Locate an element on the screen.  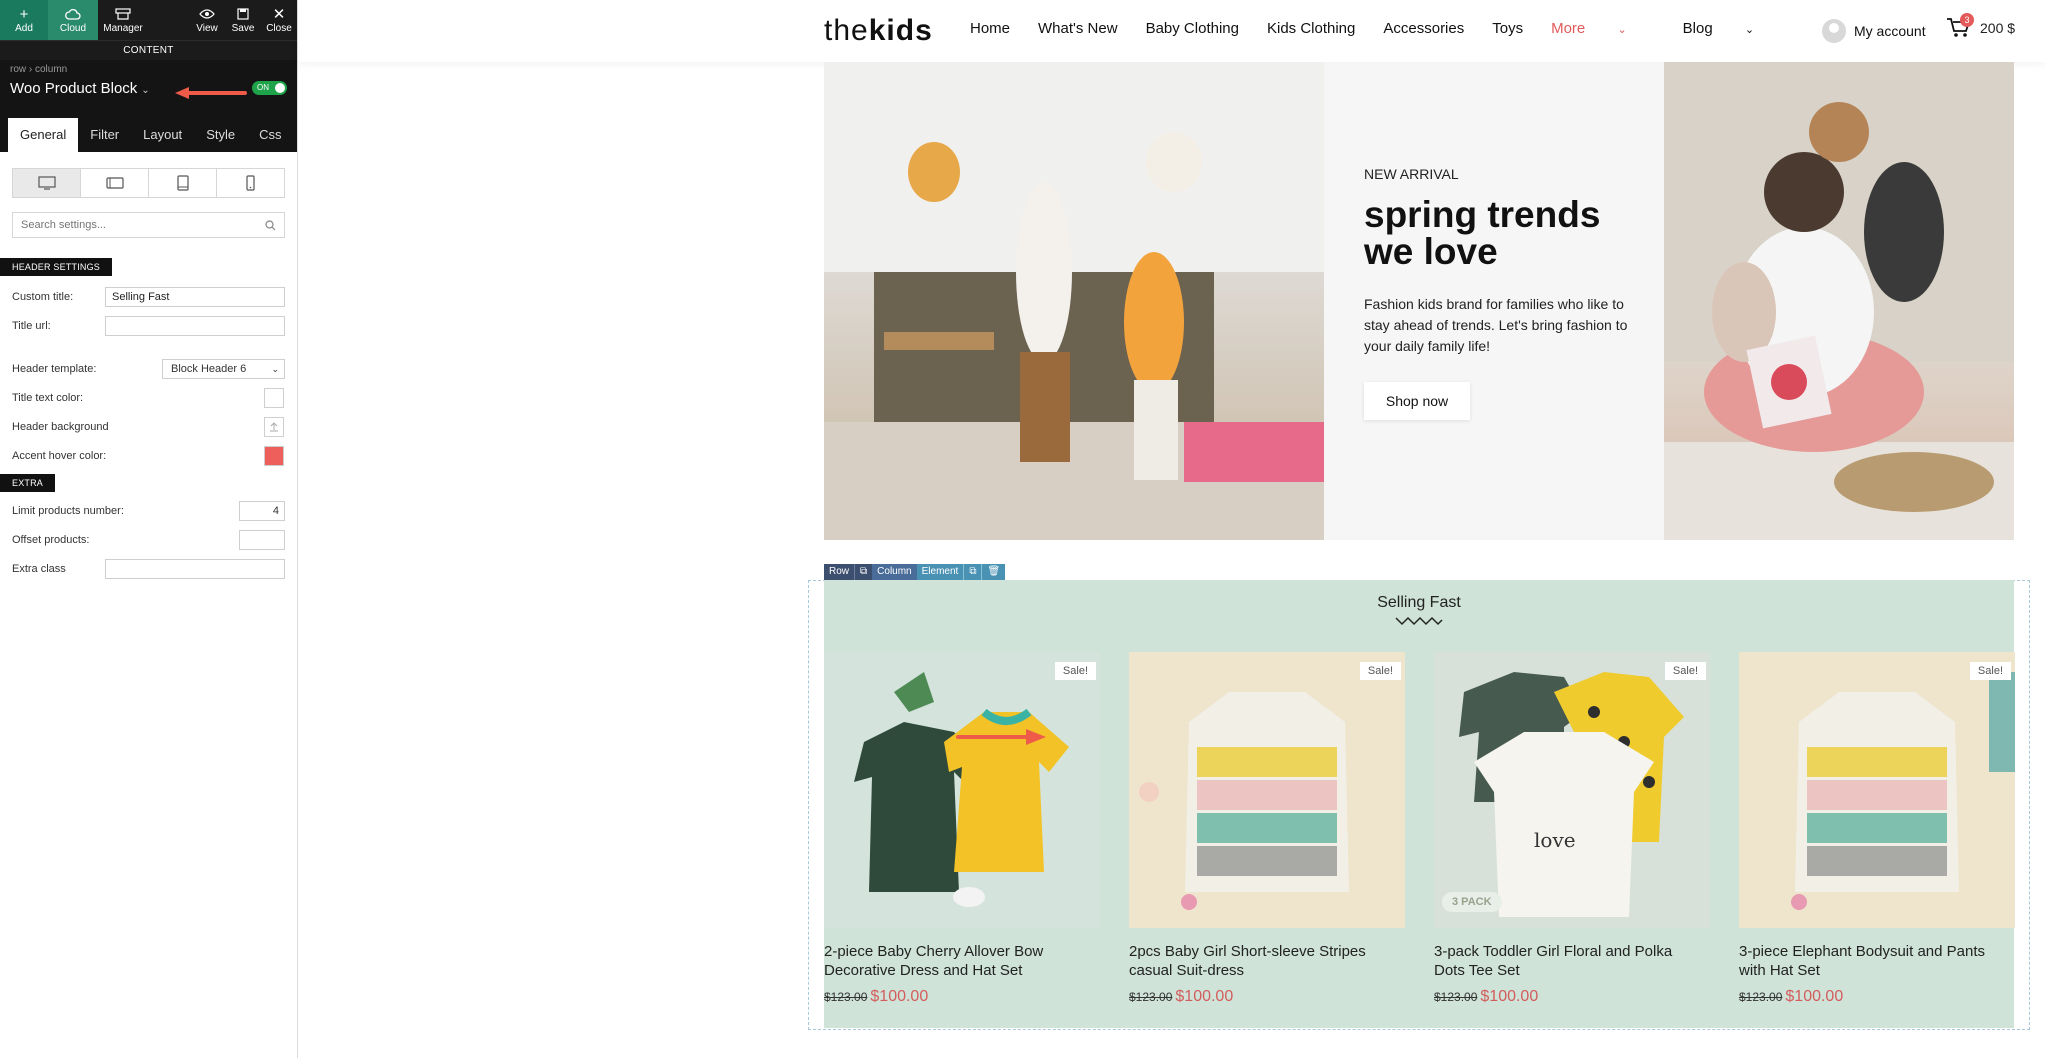
nav-kids-clothing: Kids Clothing is located at coordinates (1311, 28).